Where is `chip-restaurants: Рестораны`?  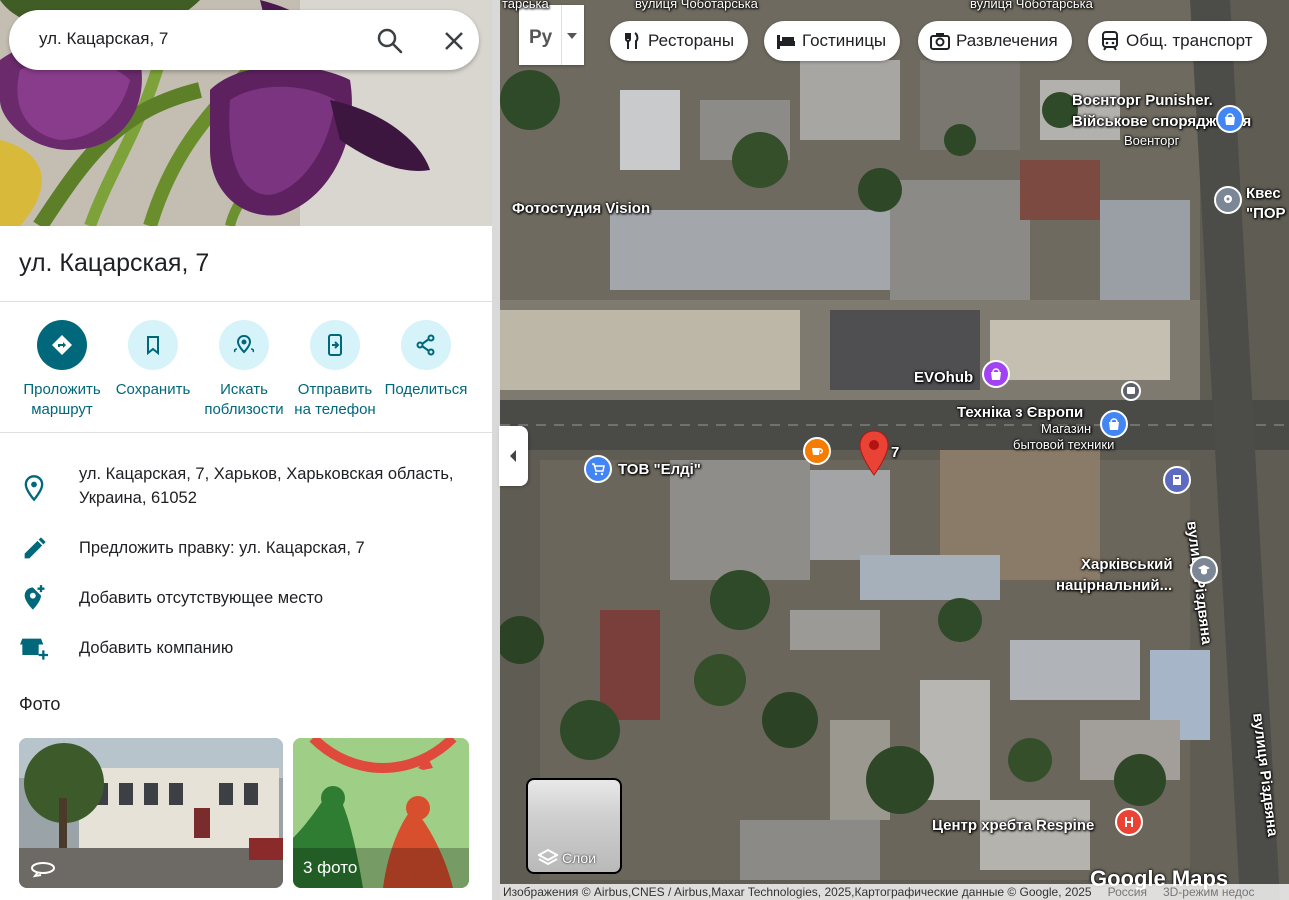
chip-restaurants: Рестораны is located at coordinates (679, 41).